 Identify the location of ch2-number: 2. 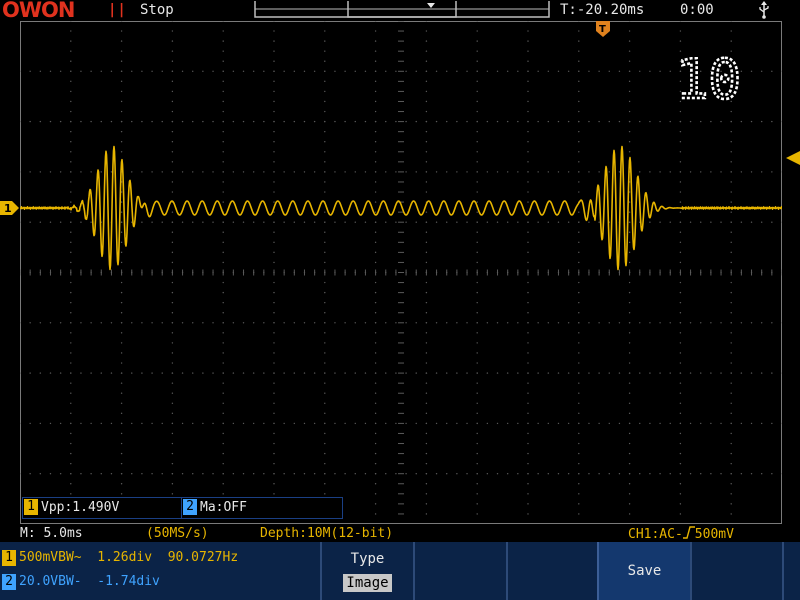
(9, 582).